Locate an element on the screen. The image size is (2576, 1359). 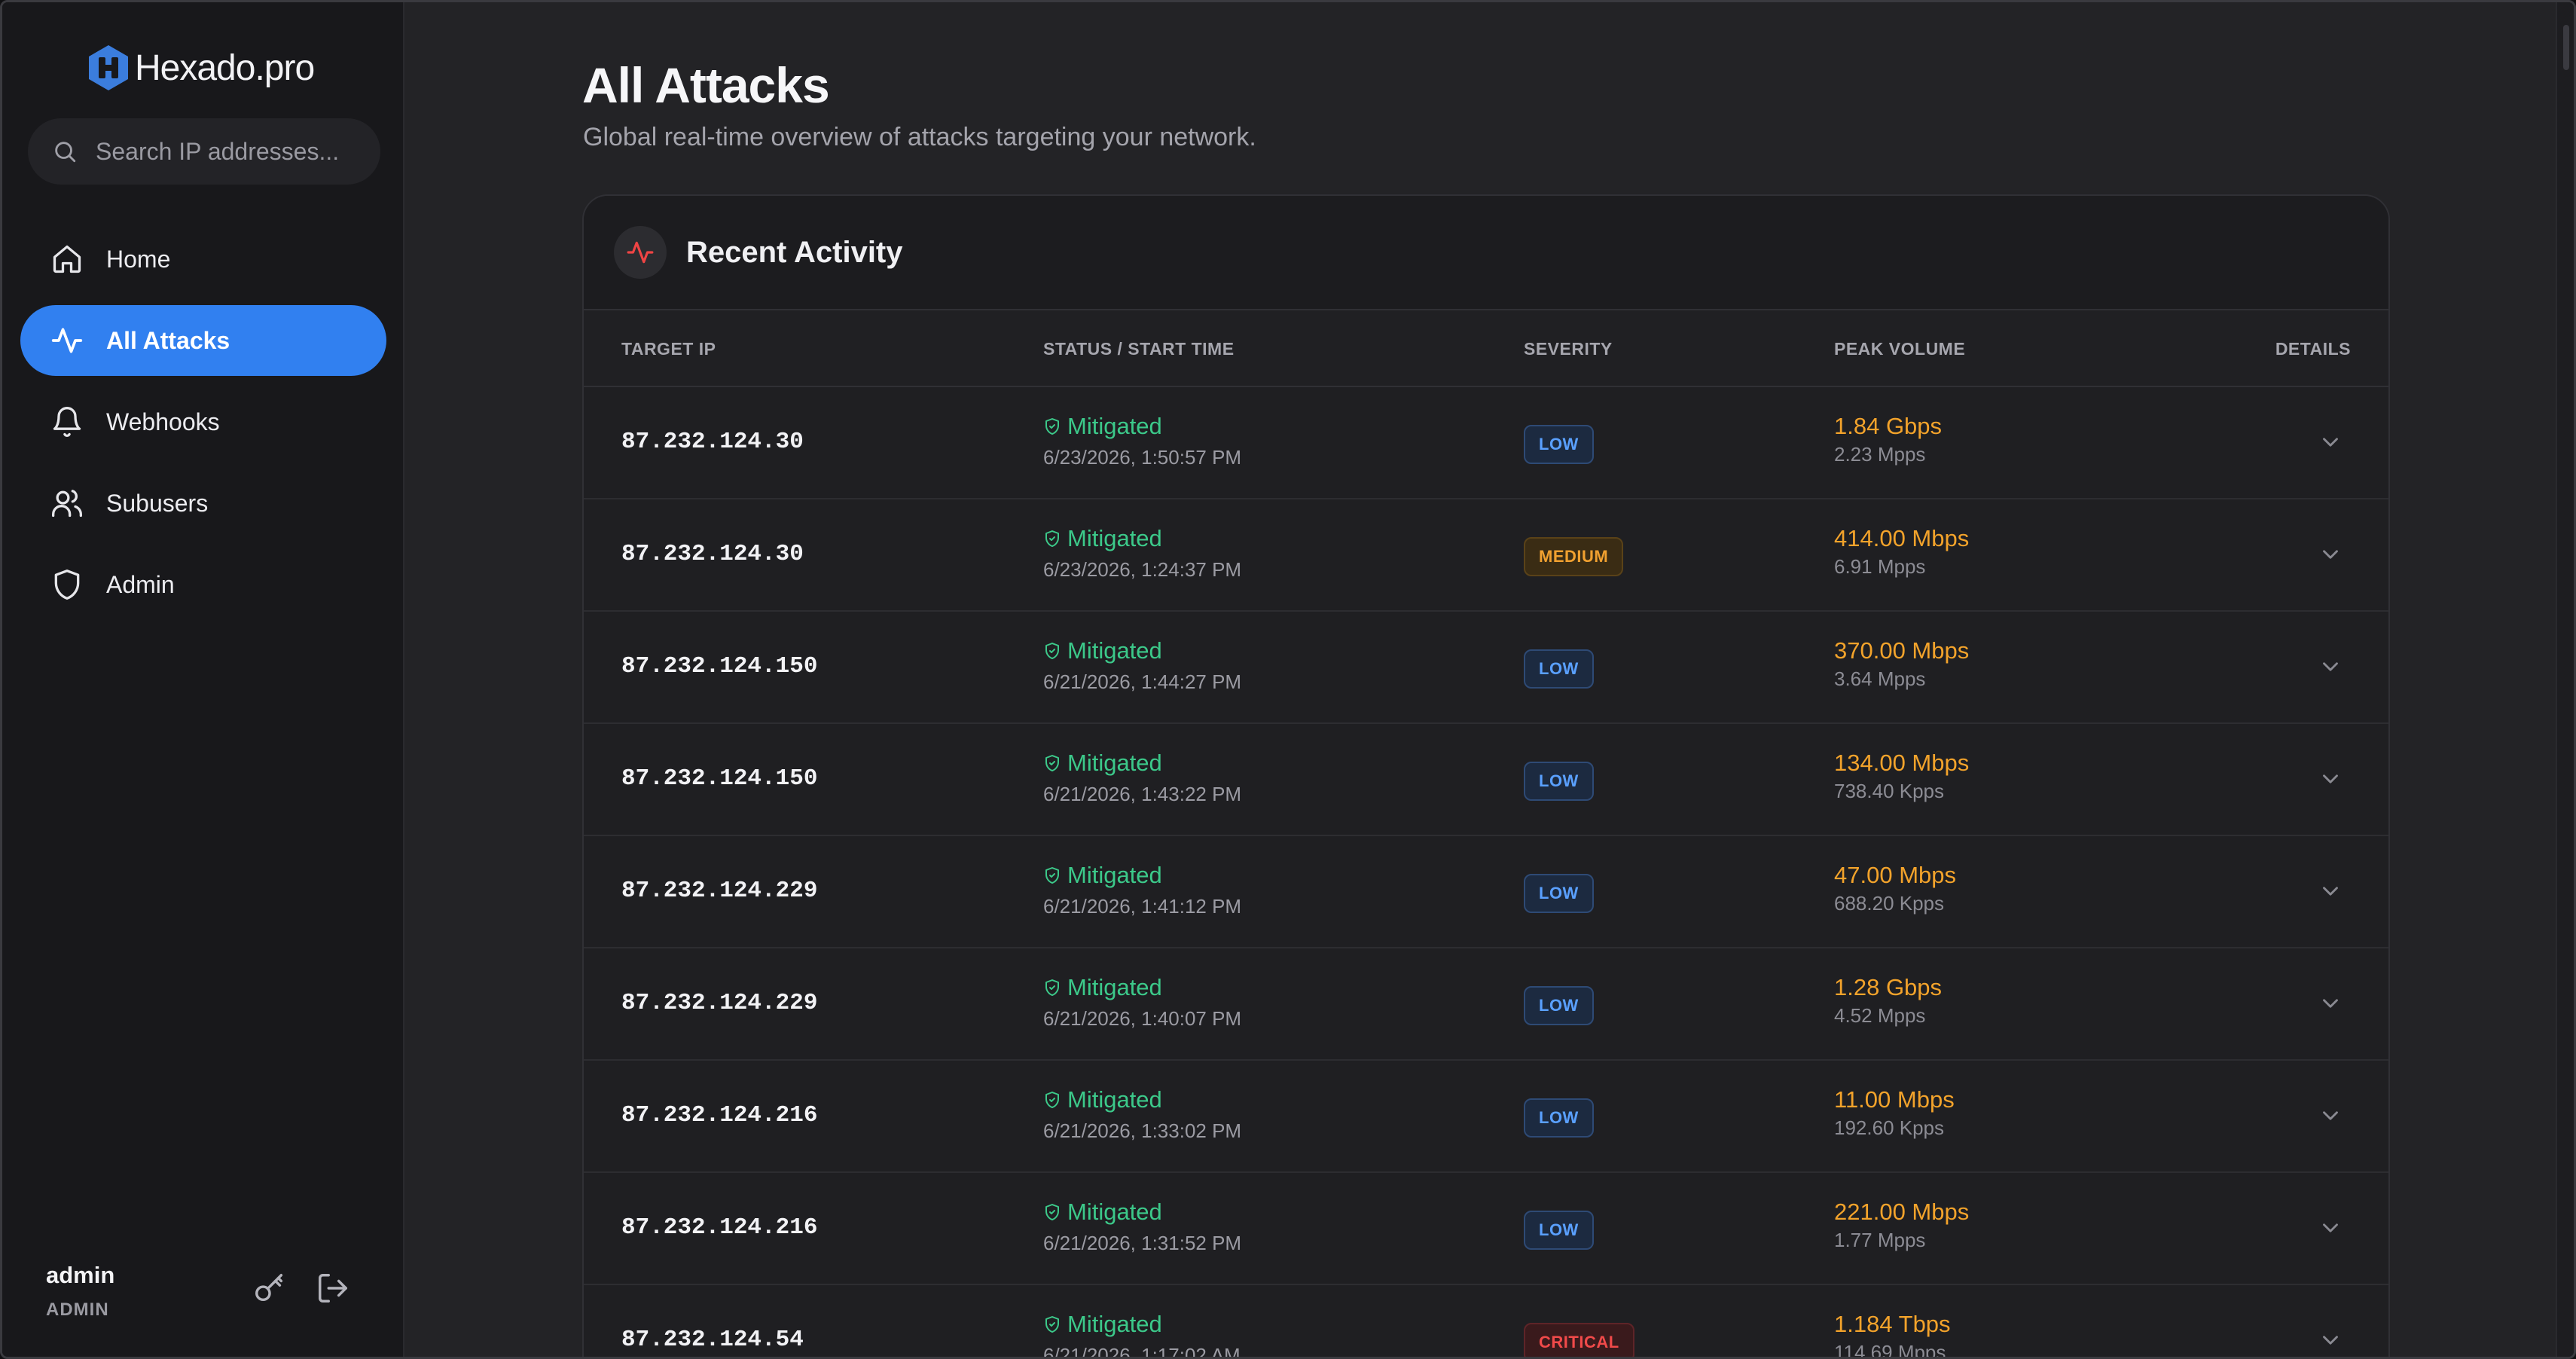
column-header-severity: SEVERITY is located at coordinates (1568, 349).